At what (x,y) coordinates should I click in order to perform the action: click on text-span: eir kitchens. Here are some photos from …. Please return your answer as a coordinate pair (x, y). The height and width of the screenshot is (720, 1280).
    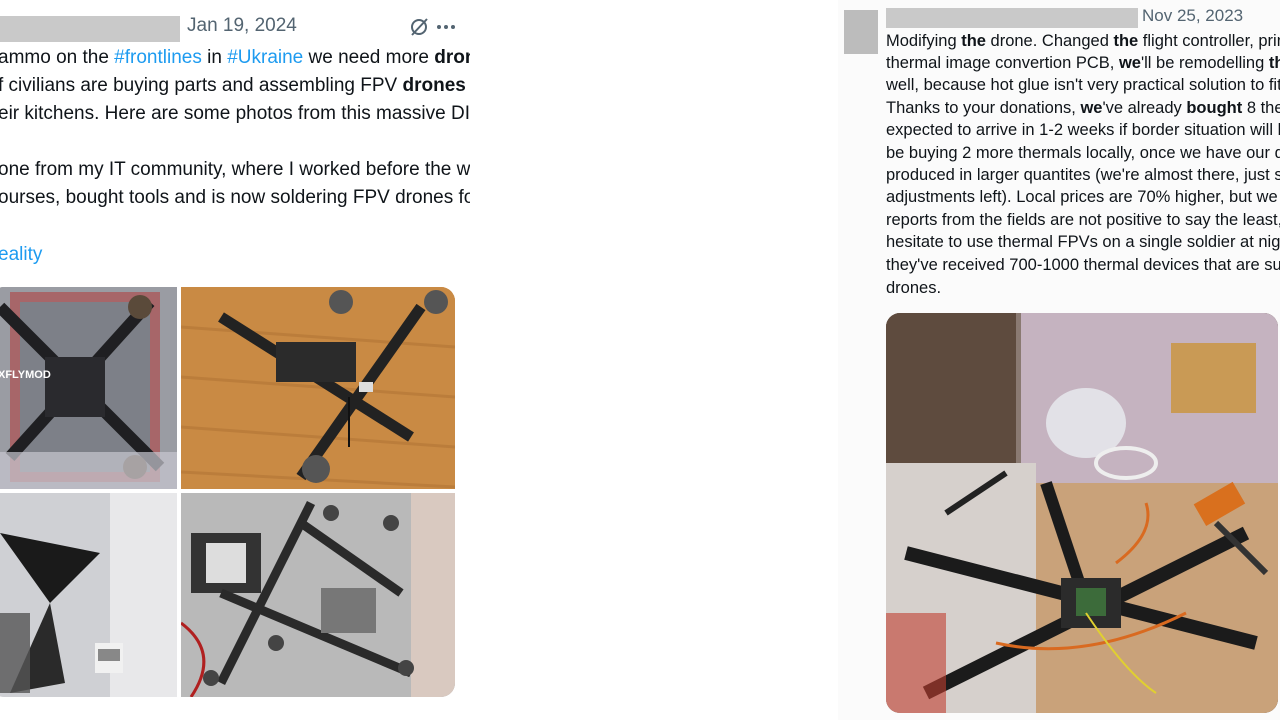
    Looking at the image, I should click on (235, 113).